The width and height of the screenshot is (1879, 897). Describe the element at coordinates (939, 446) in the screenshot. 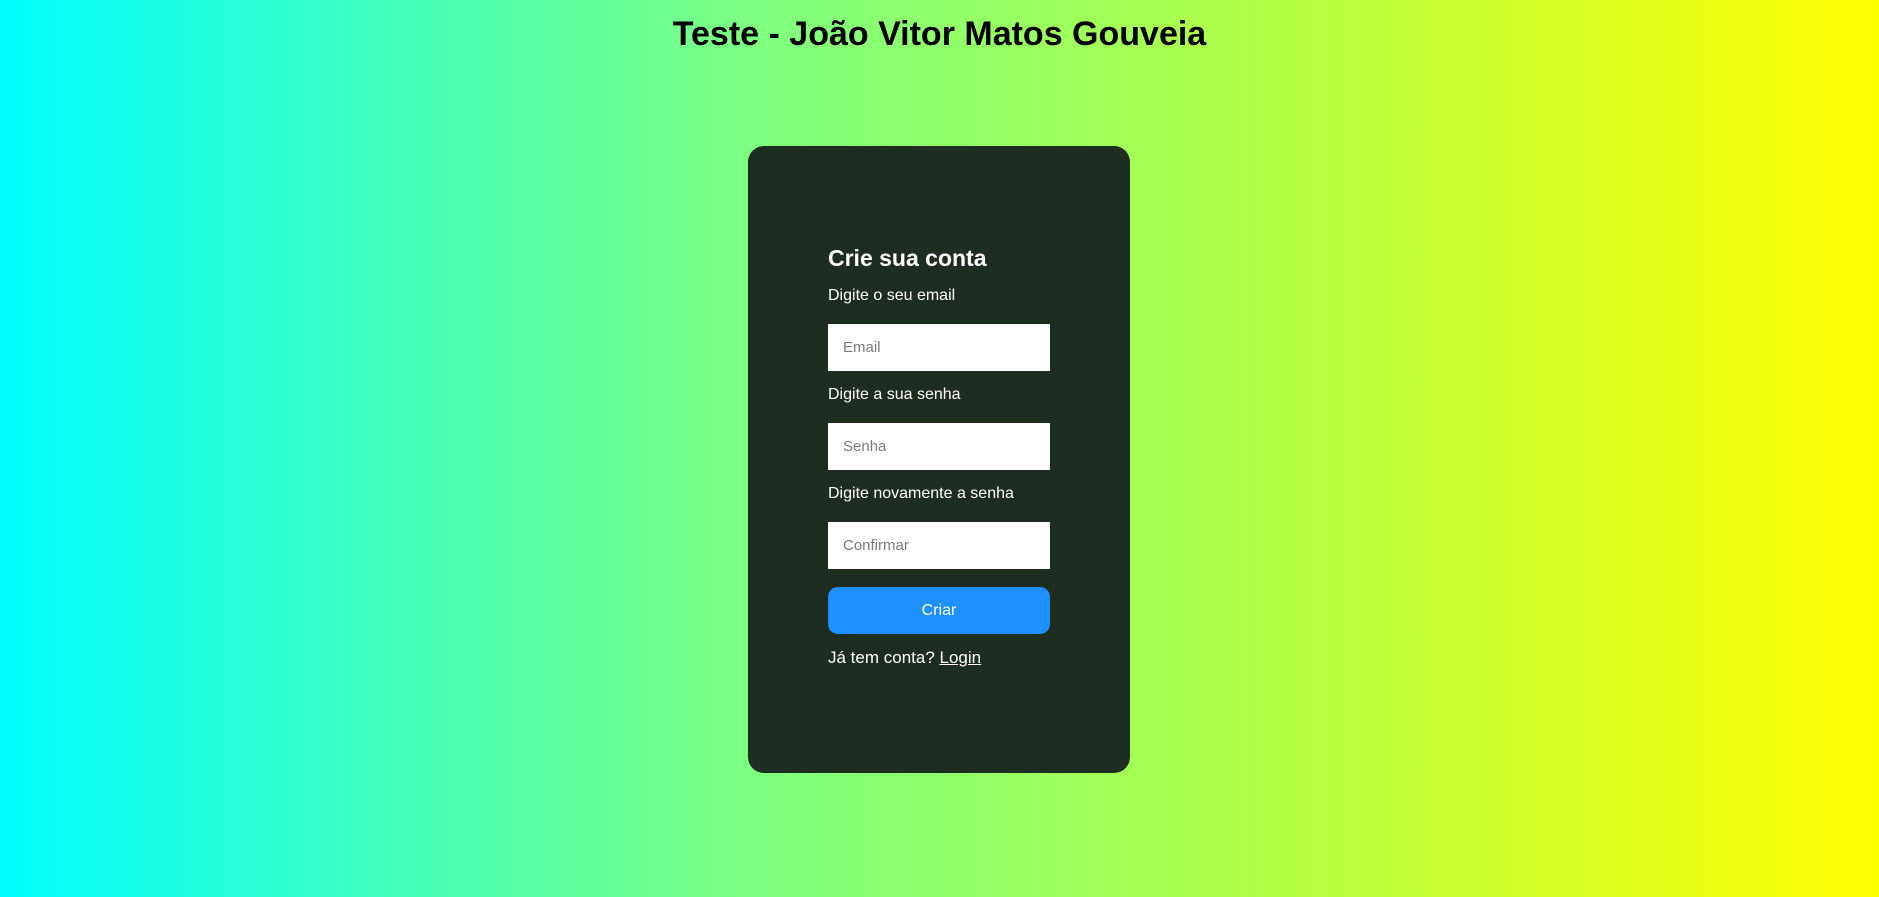

I see `password-input` at that location.